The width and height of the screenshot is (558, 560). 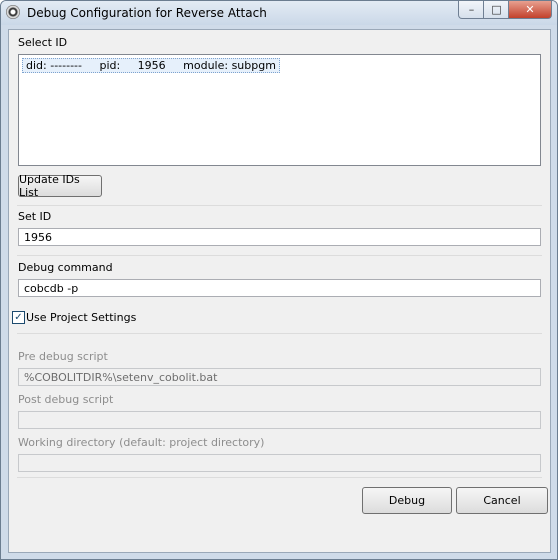 I want to click on close-button: ✕, so click(x=530, y=10).